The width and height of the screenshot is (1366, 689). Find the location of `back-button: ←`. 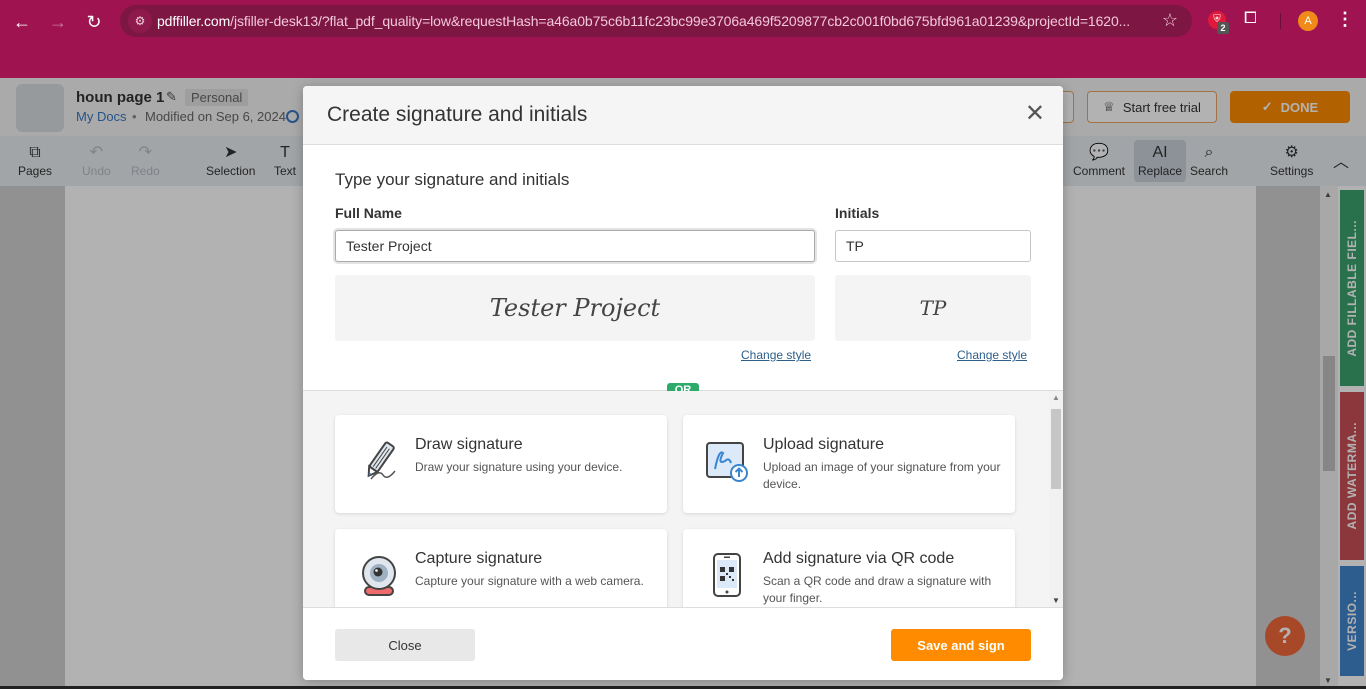

back-button: ← is located at coordinates (22, 22).